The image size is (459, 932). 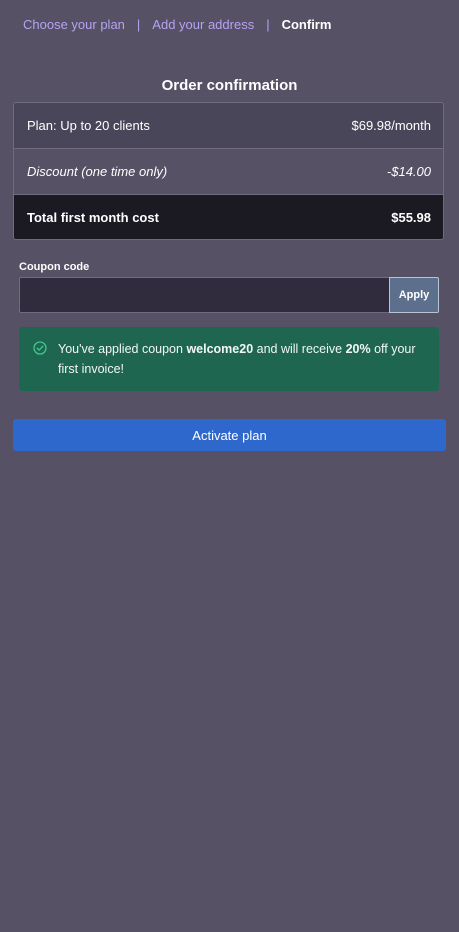 What do you see at coordinates (228, 217) in the screenshot?
I see `total-row: Total first month cost $55.98` at bounding box center [228, 217].